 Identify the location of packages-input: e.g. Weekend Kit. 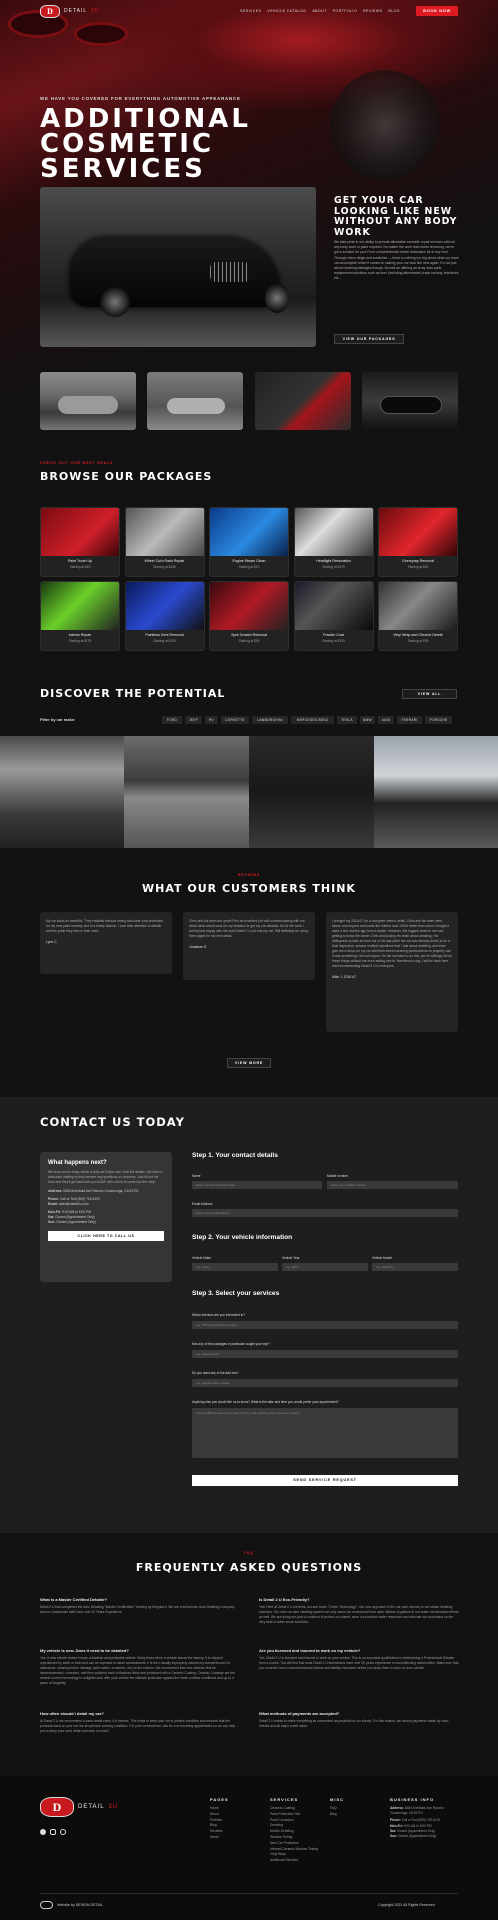
(325, 1354).